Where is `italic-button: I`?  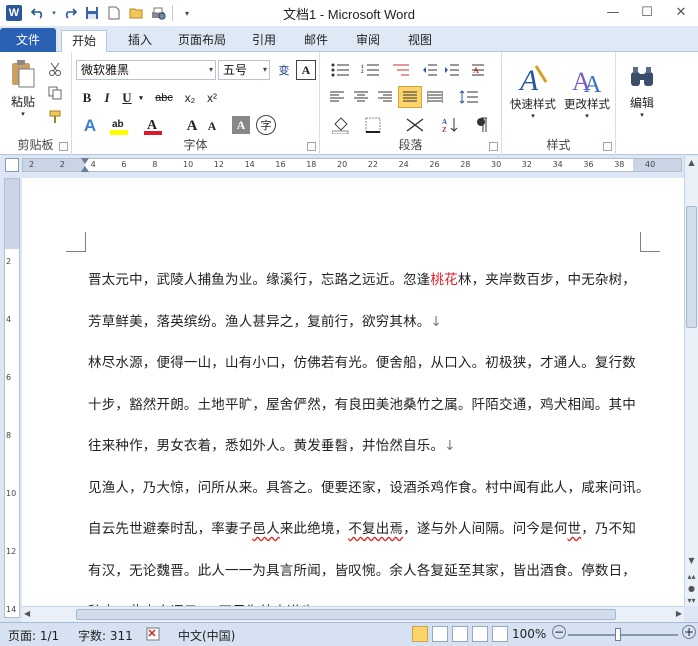
italic-button: I is located at coordinates (107, 98).